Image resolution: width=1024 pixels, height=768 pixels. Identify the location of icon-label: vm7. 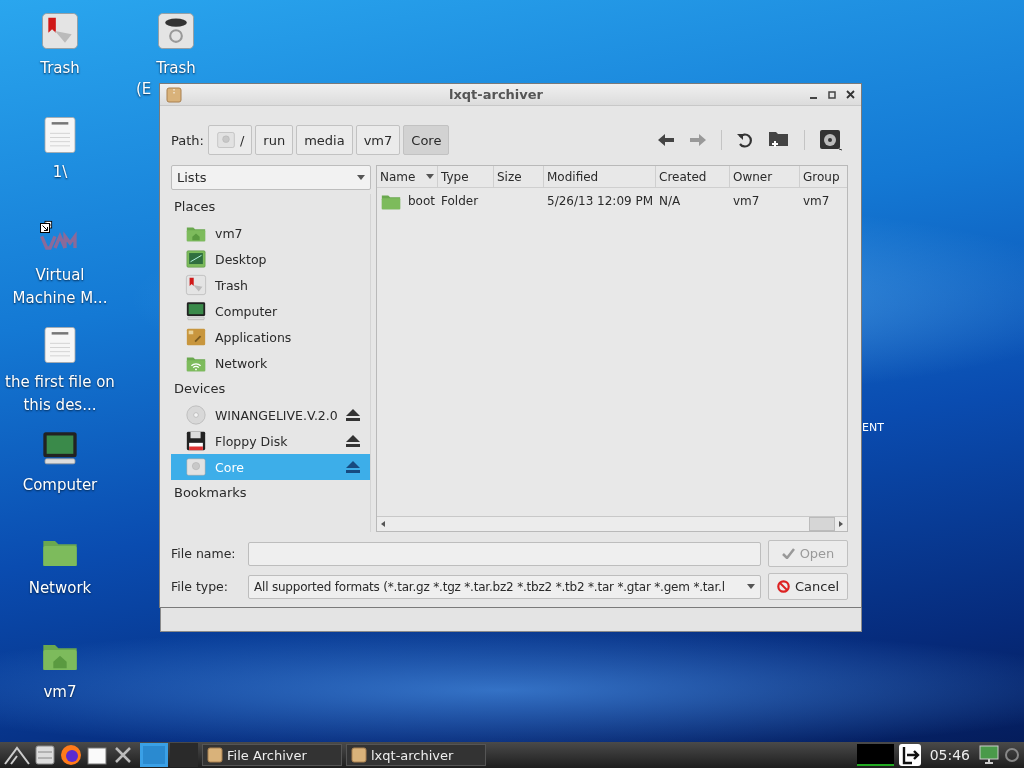
(60, 692).